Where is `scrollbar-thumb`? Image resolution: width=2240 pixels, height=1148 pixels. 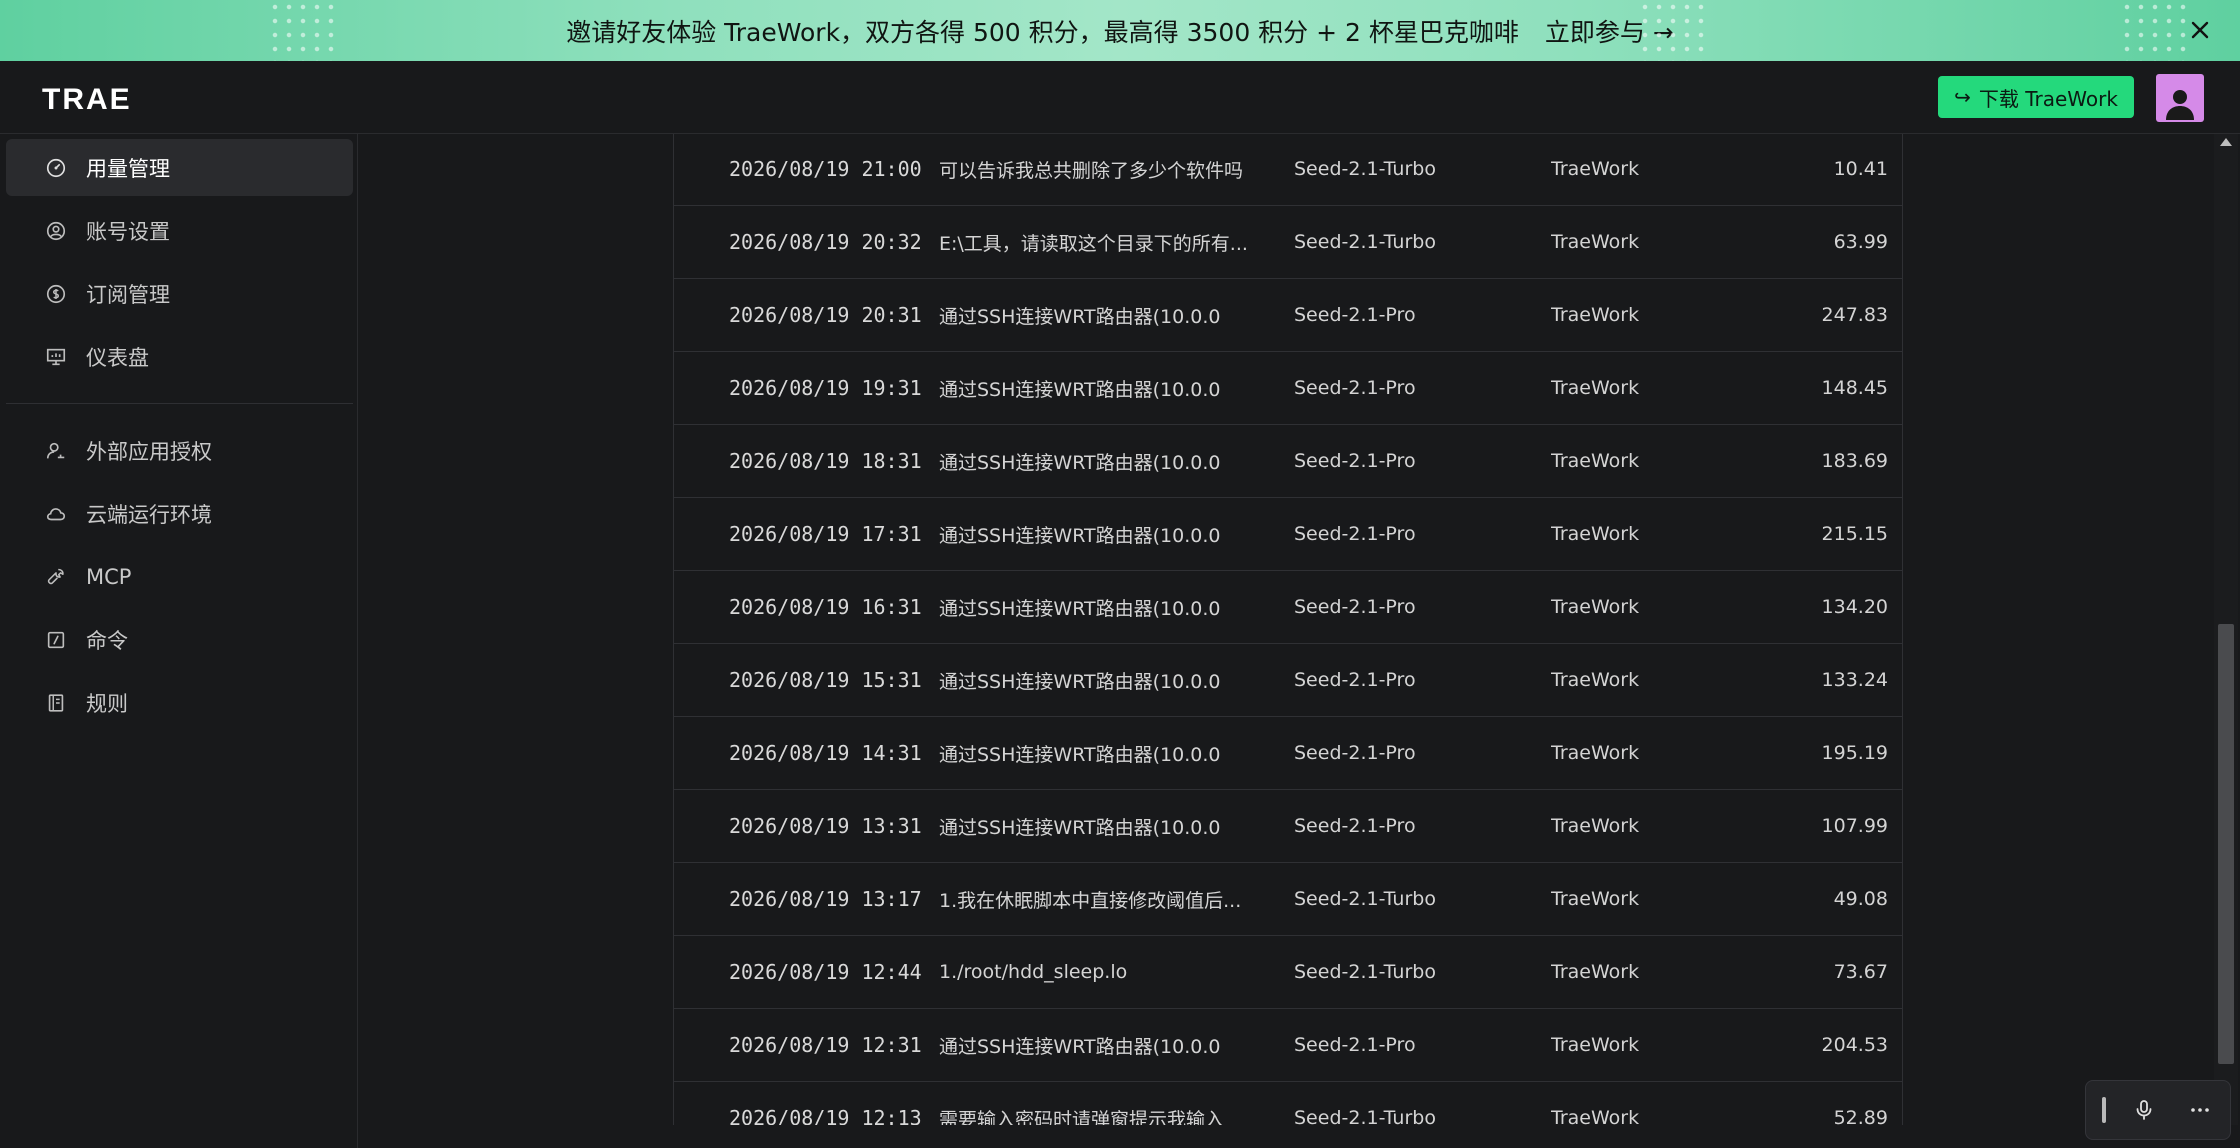 scrollbar-thumb is located at coordinates (2226, 844).